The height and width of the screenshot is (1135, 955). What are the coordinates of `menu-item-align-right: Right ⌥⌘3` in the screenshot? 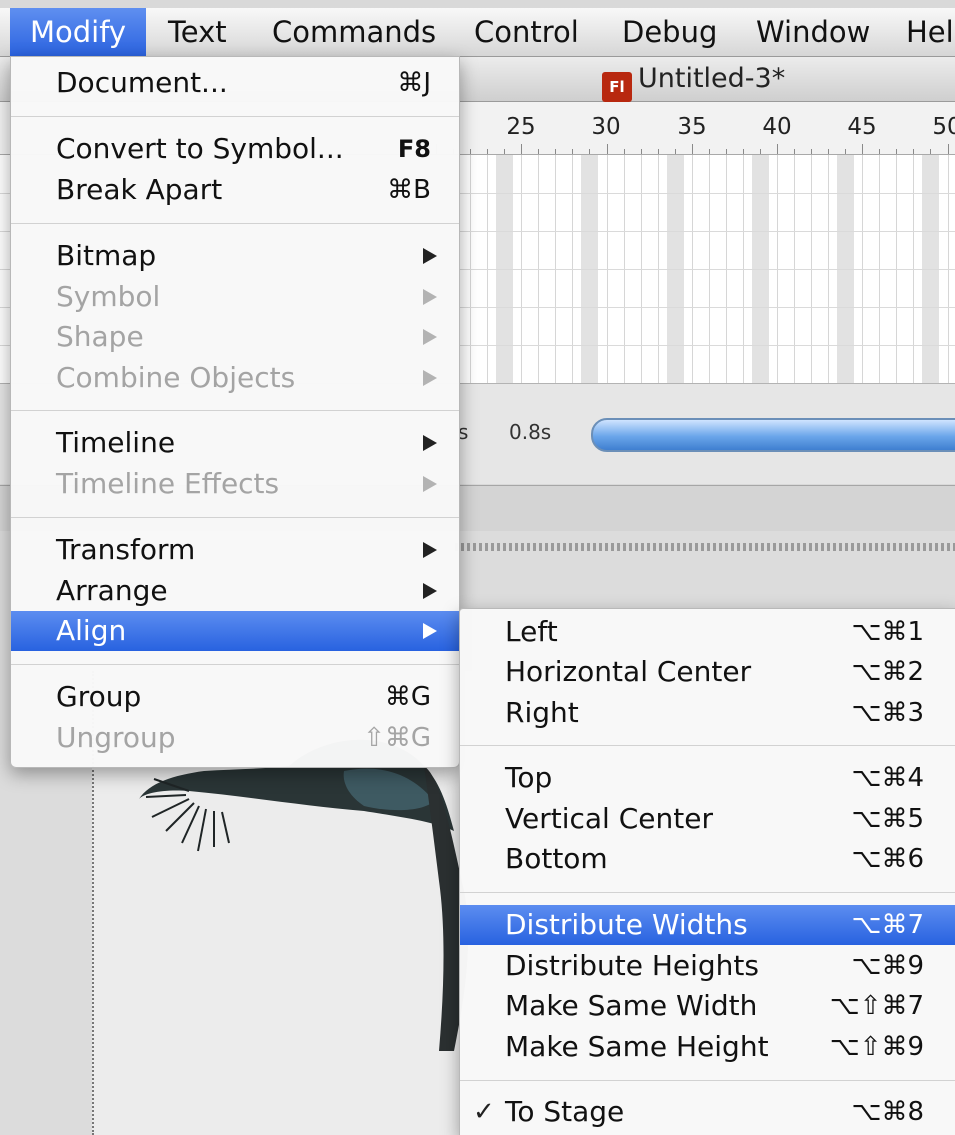 It's located at (707, 713).